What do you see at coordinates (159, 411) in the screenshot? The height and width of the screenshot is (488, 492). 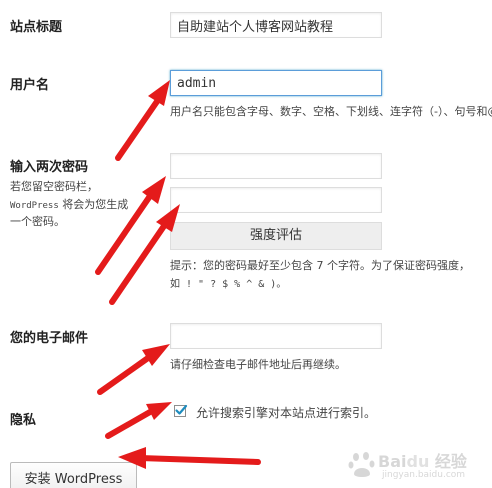 I see `arrow-head-checkbox` at bounding box center [159, 411].